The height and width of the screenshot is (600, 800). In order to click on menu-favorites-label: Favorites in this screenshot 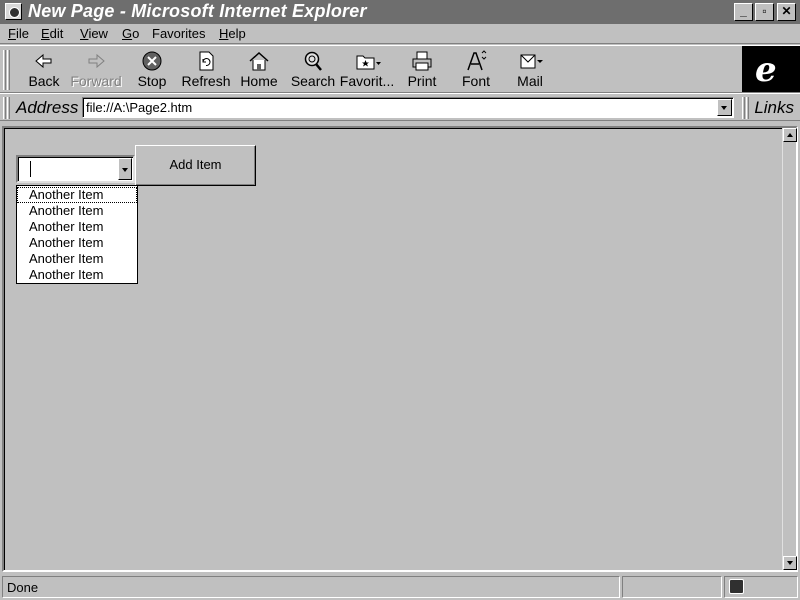, I will do `click(179, 33)`.